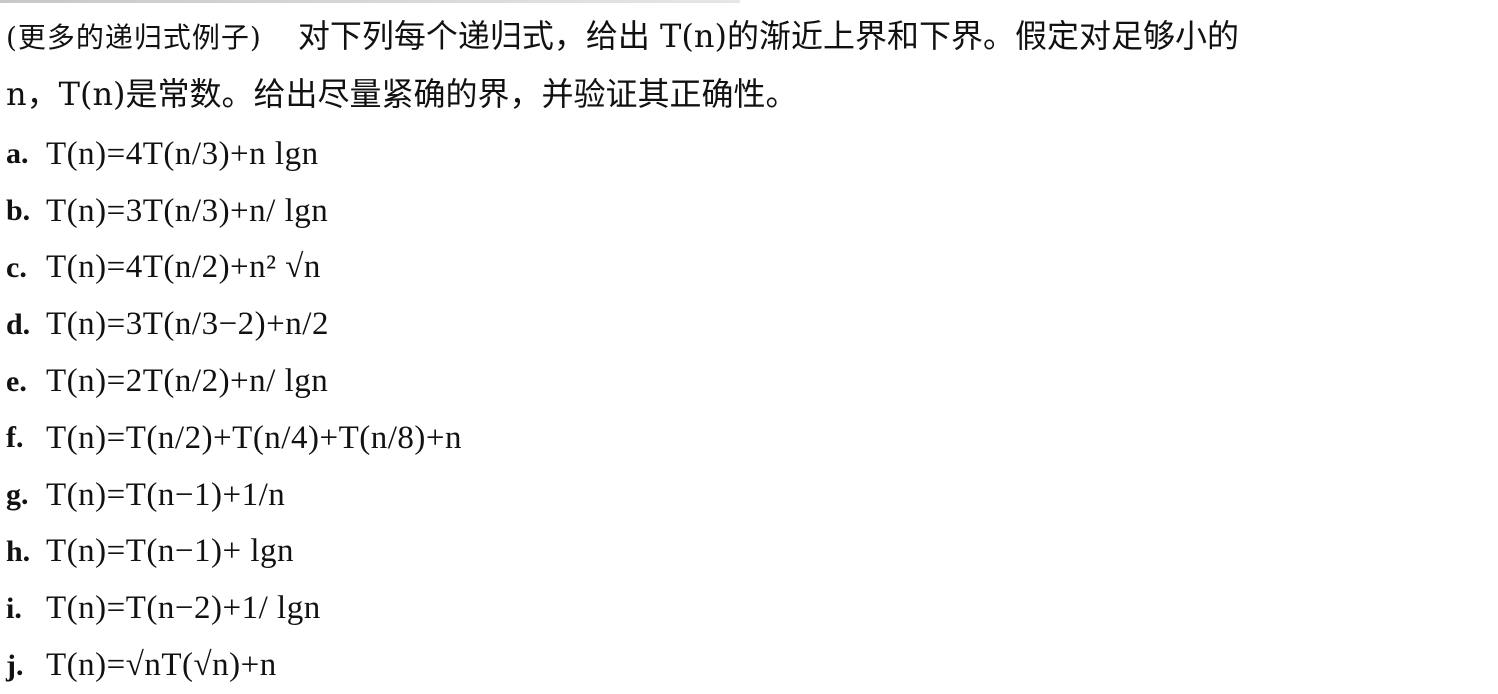 The image size is (1498, 694). What do you see at coordinates (182, 153) in the screenshot?
I see `recurrence-formula: T(n)=4T(n/3)+n lgn` at bounding box center [182, 153].